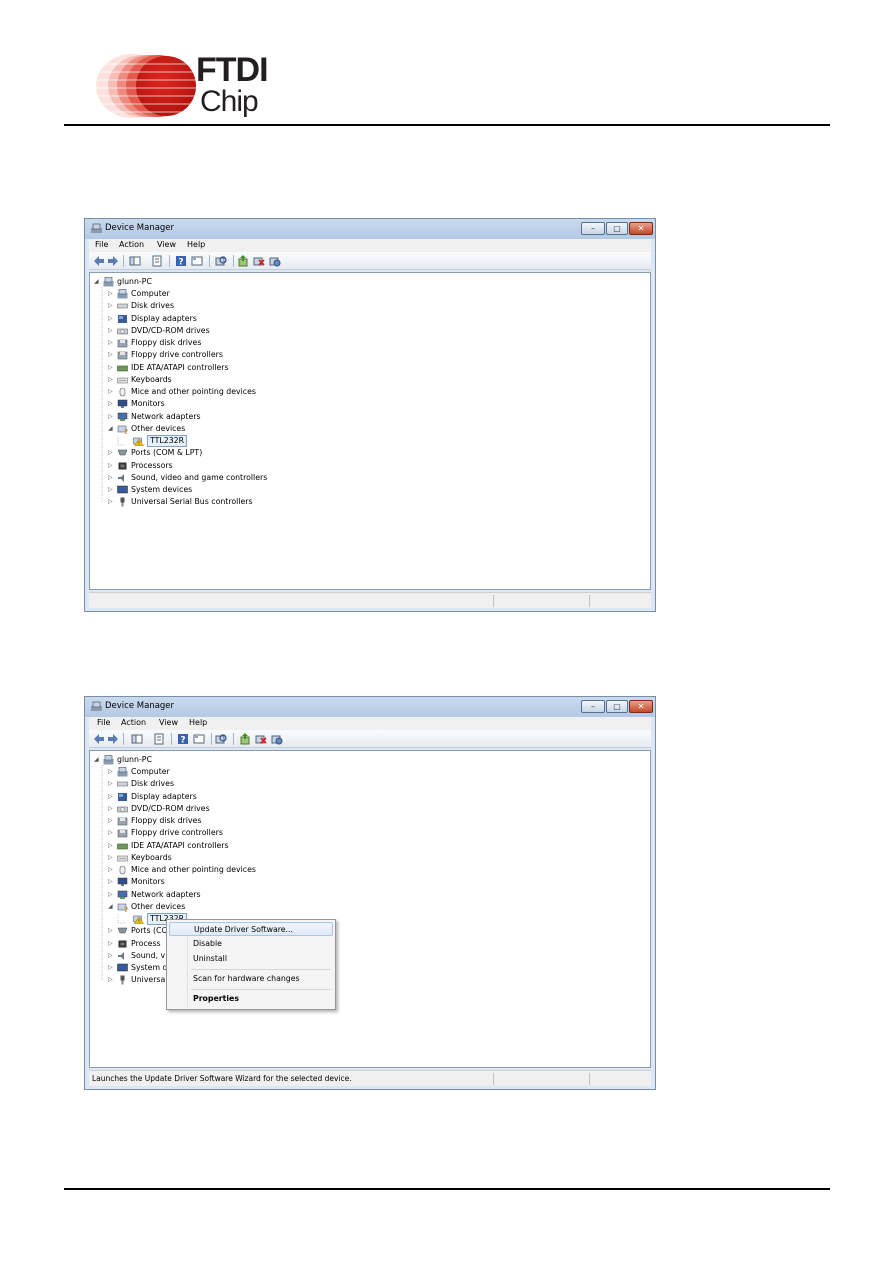 Image resolution: width=893 pixels, height=1263 pixels. I want to click on menu-item-disable: Disable, so click(251, 944).